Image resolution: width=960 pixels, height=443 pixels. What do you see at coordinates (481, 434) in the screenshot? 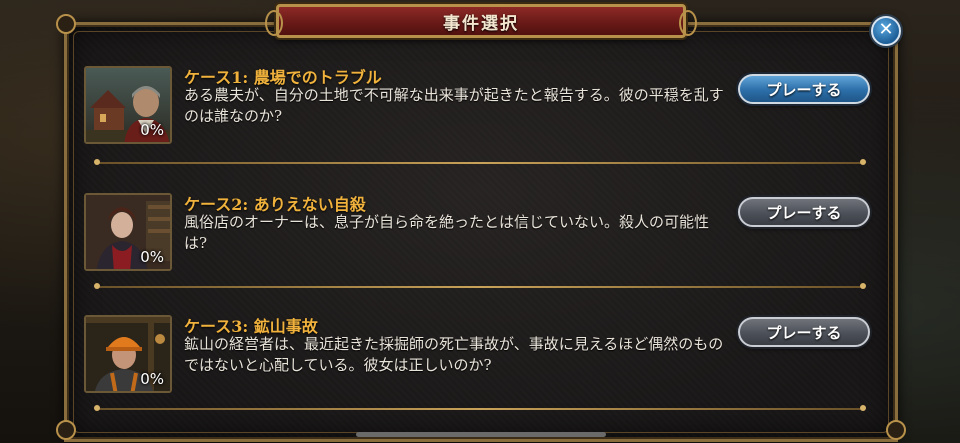
I see `scrollbar` at bounding box center [481, 434].